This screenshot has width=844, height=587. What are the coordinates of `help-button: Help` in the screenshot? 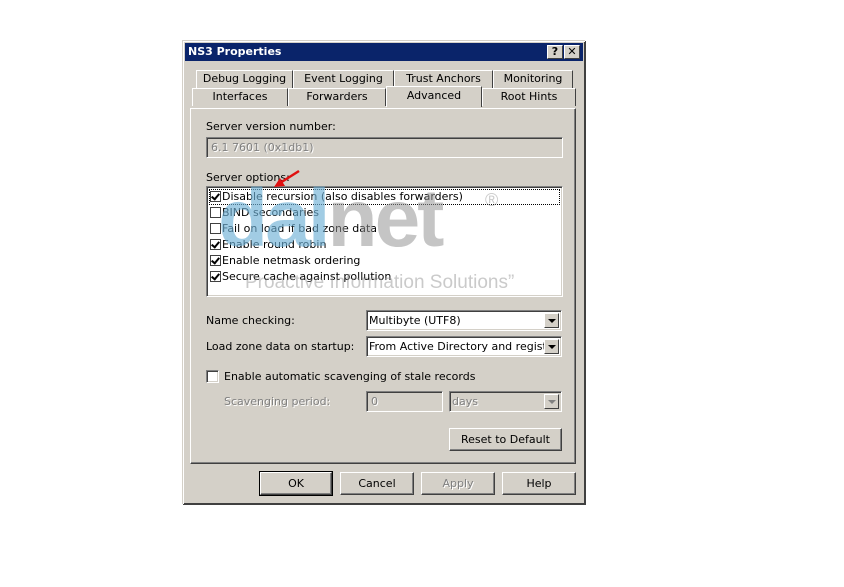 It's located at (539, 483).